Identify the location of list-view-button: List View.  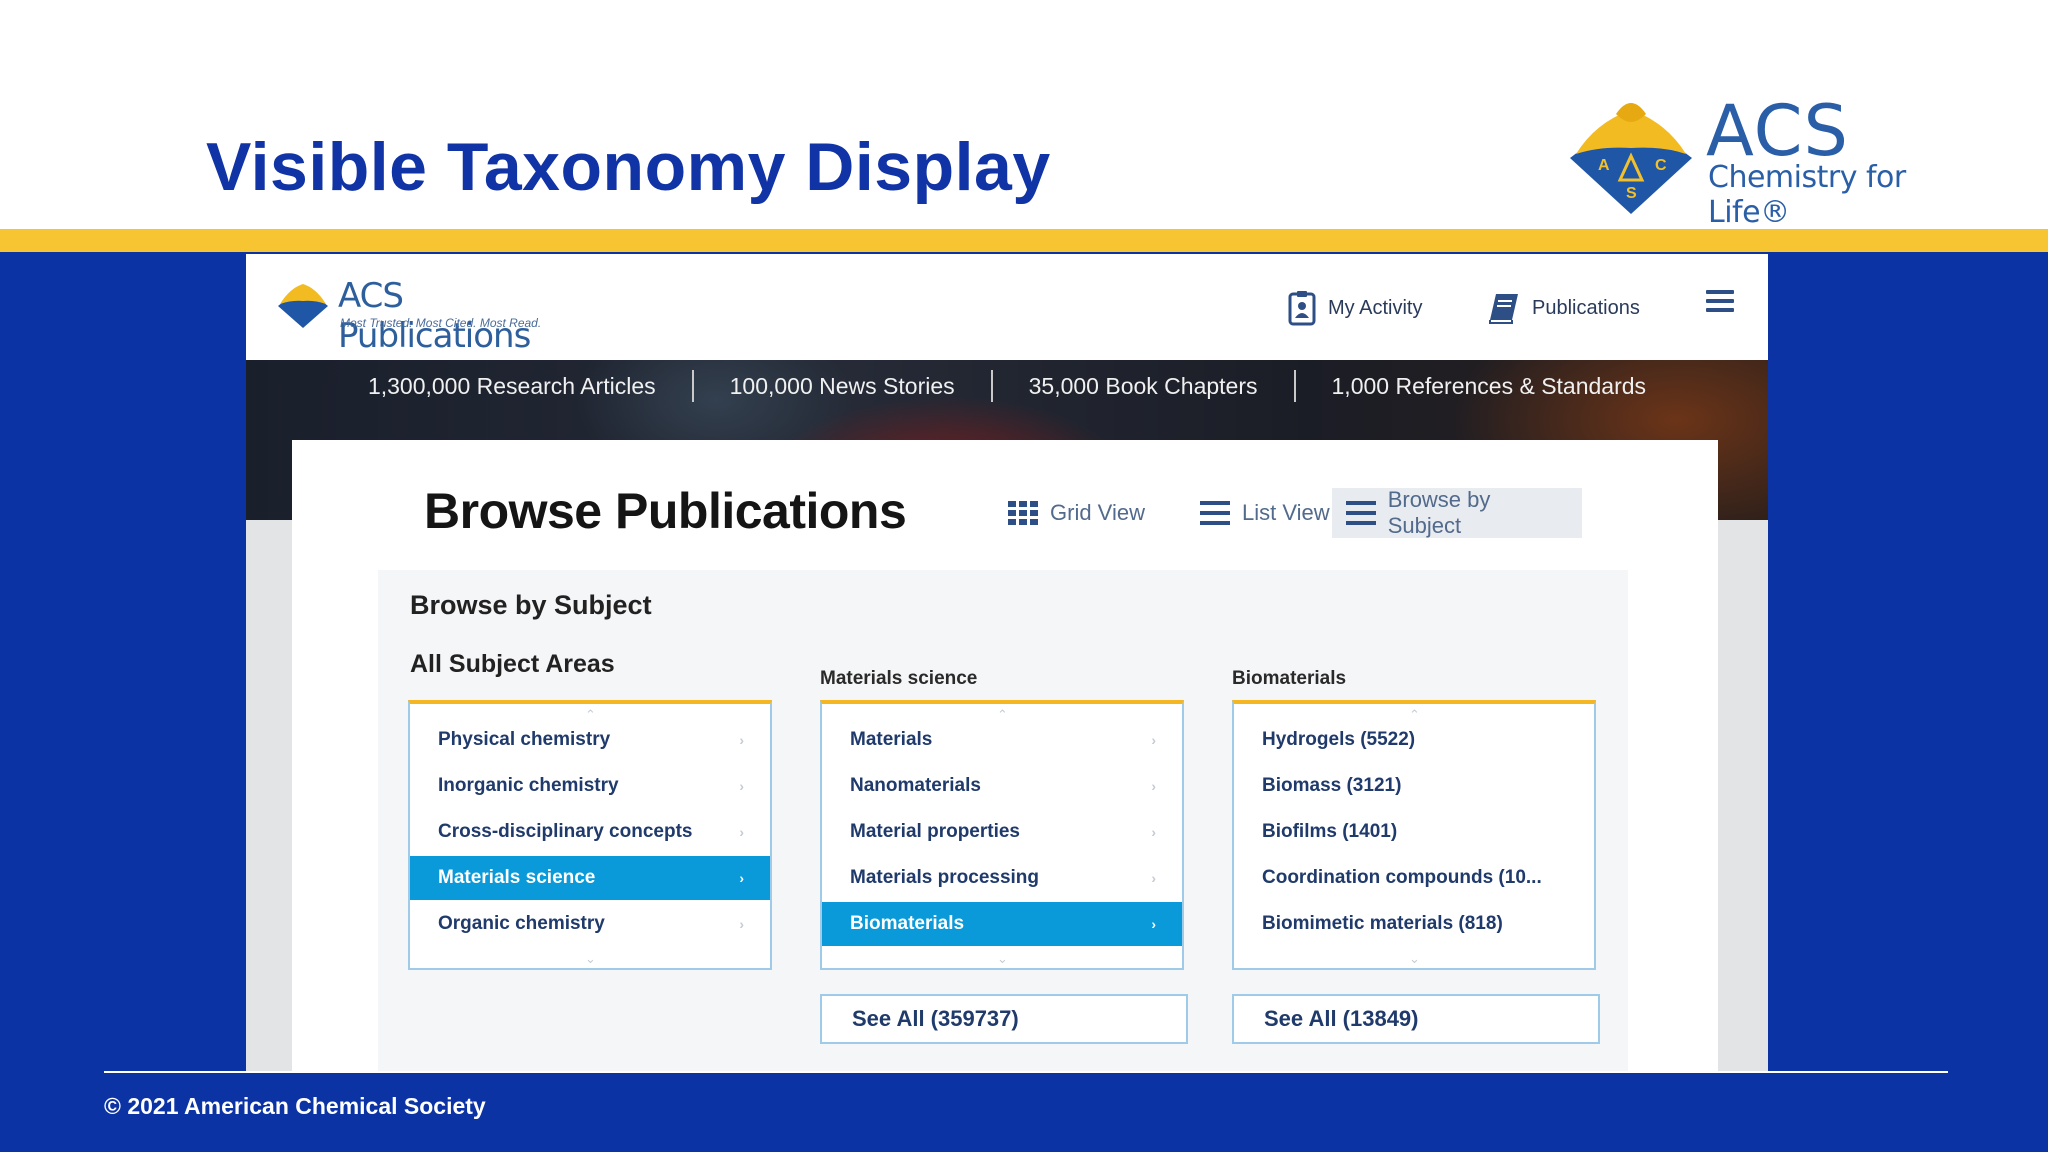
(1265, 513).